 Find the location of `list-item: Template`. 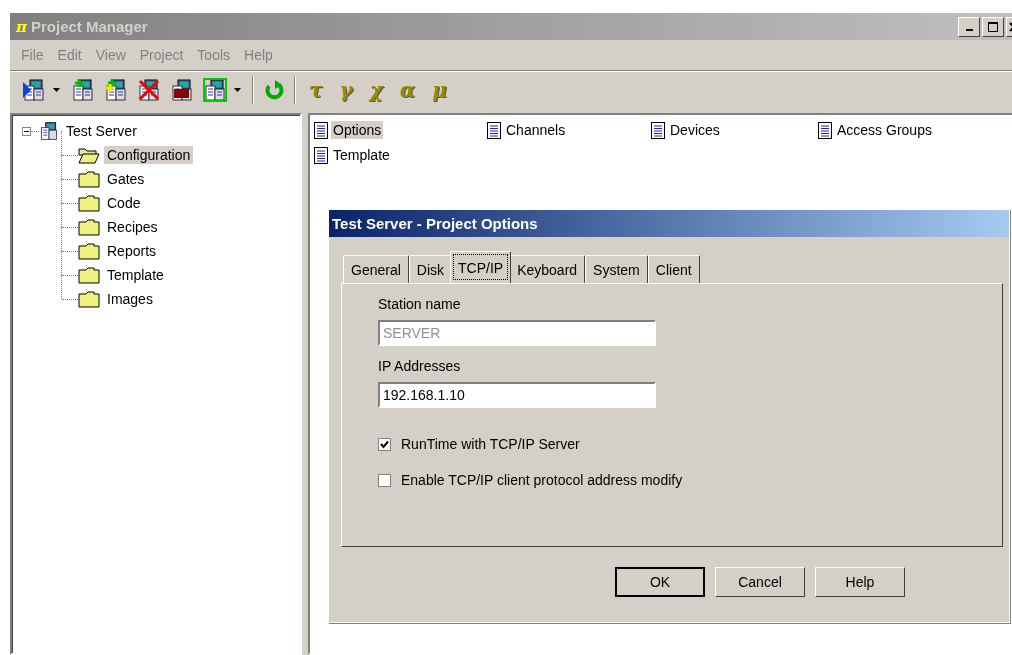

list-item: Template is located at coordinates (361, 155).